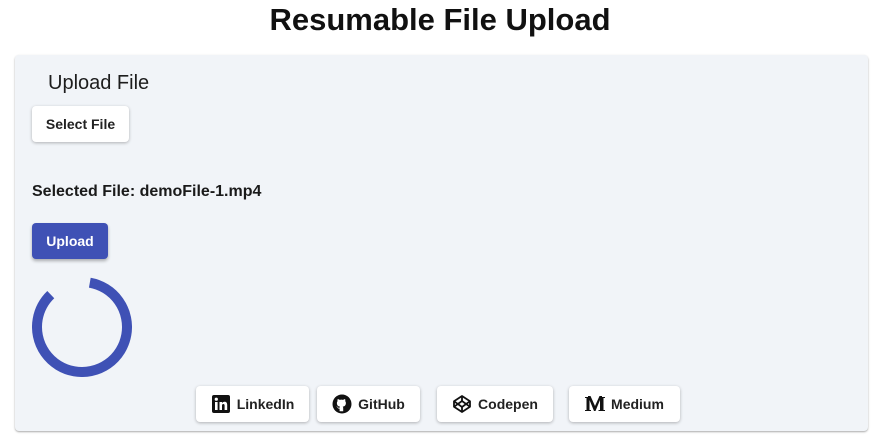 The width and height of the screenshot is (880, 441). I want to click on linkedin-link: LinkedIn, so click(252, 404).